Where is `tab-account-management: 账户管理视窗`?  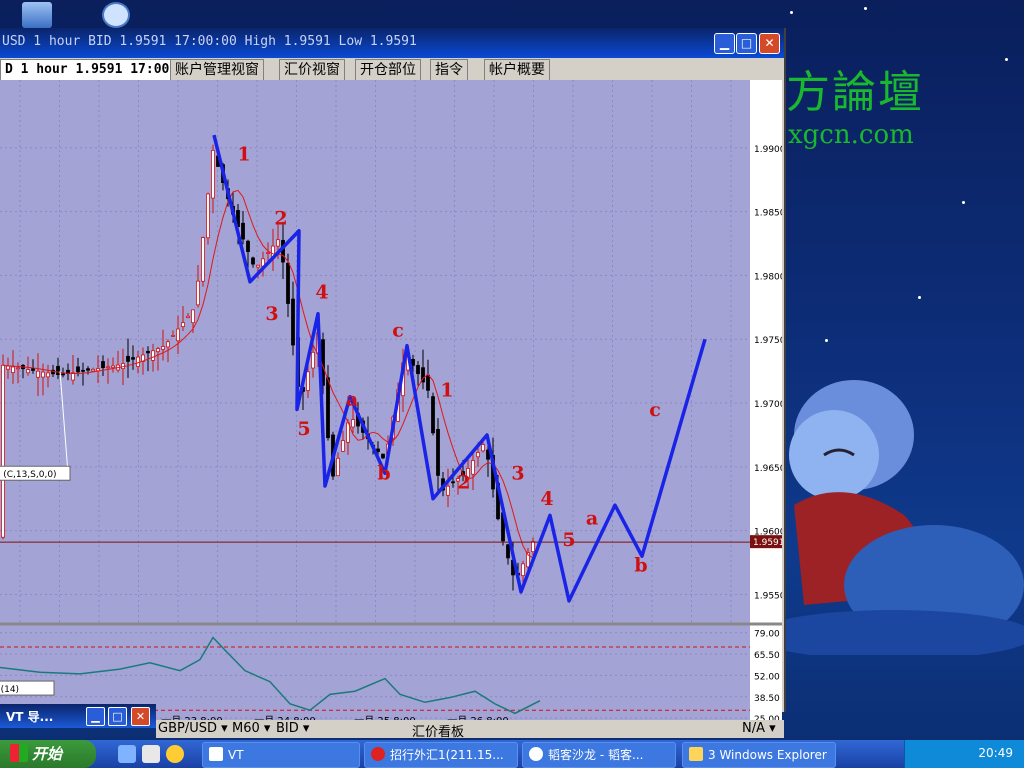
tab-account-management: 账户管理视窗 is located at coordinates (217, 69).